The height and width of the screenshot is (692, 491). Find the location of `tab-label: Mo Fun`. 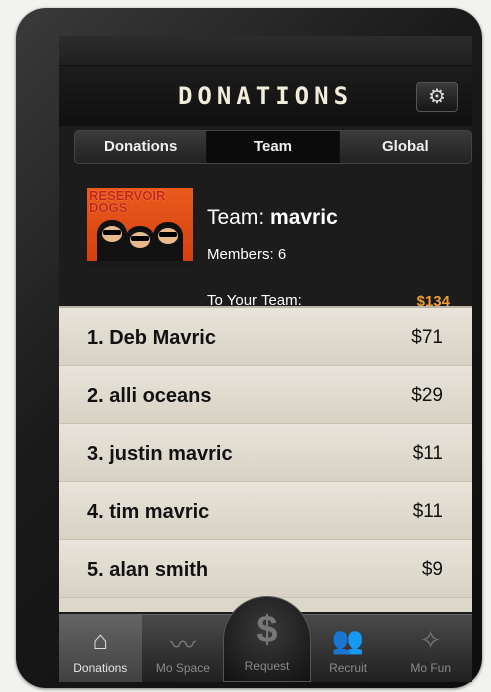

tab-label: Mo Fun is located at coordinates (431, 668).